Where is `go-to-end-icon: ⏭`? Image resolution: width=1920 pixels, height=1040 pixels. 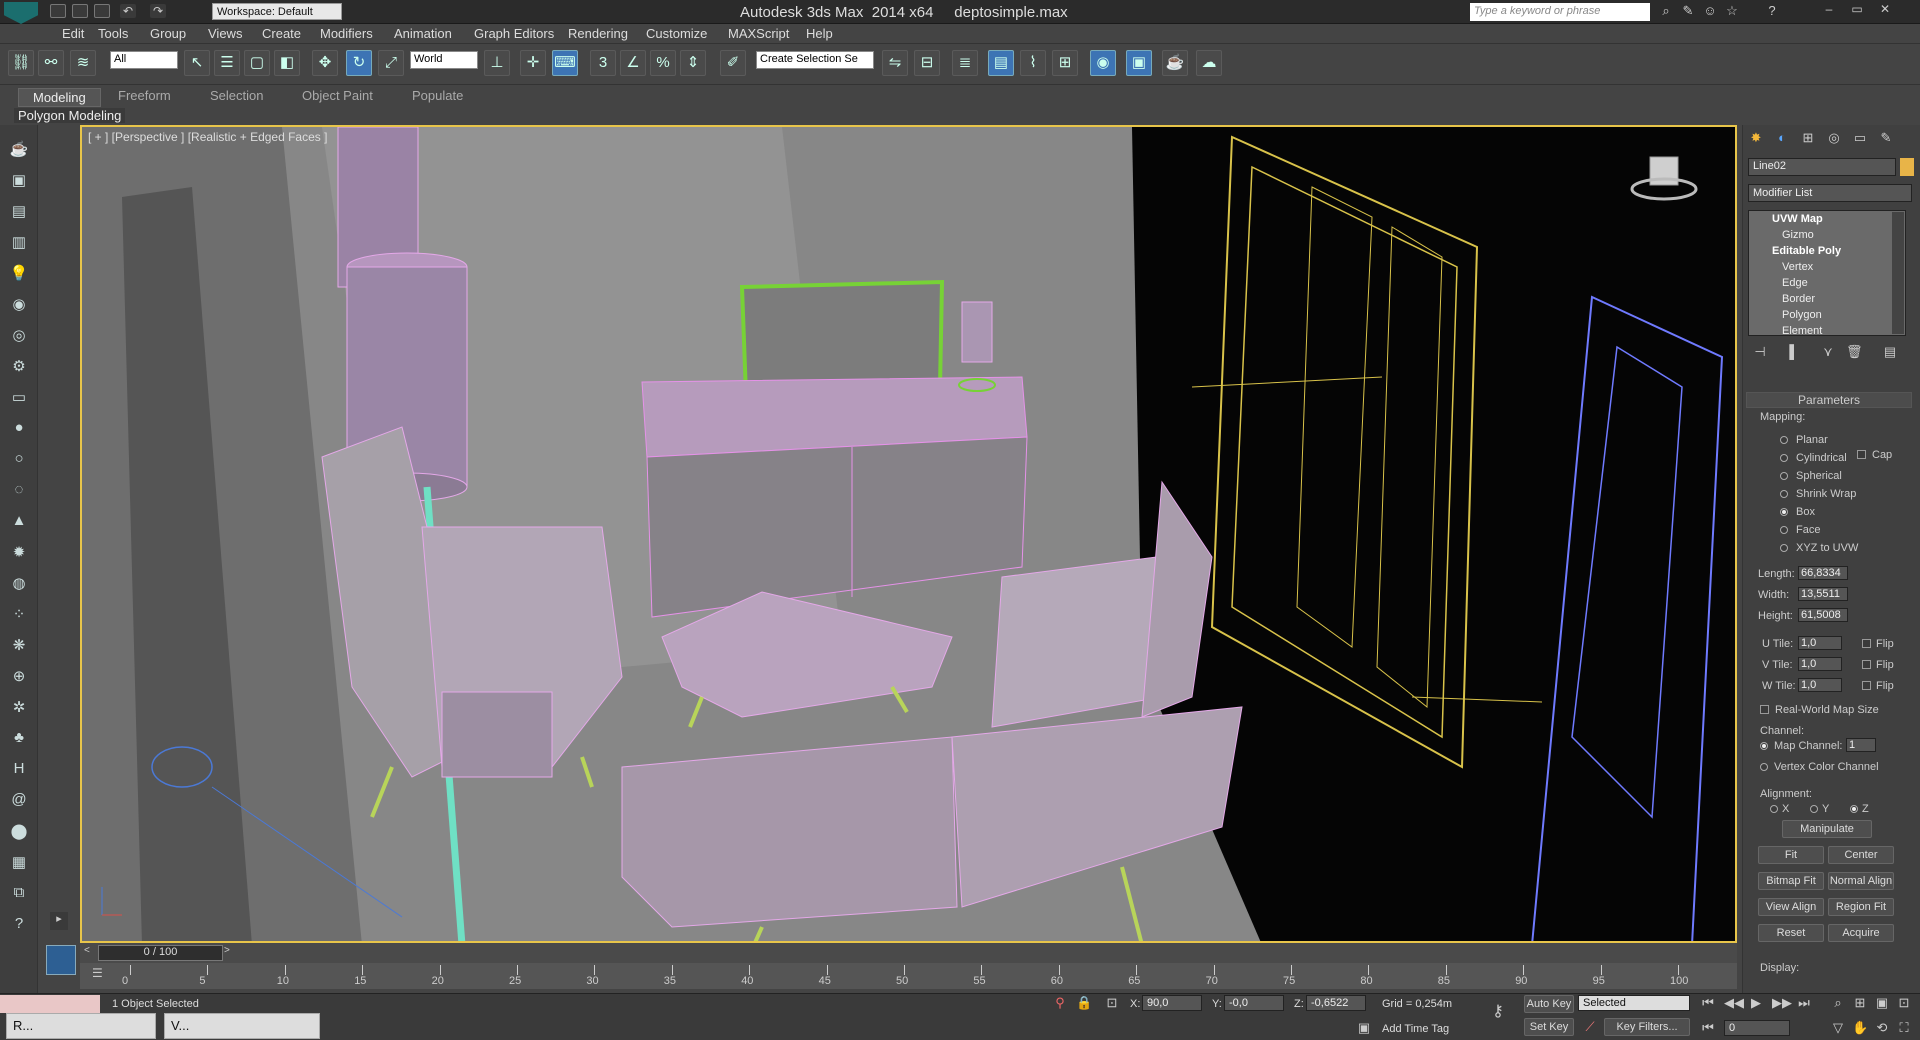 go-to-end-icon: ⏭ is located at coordinates (1804, 1003).